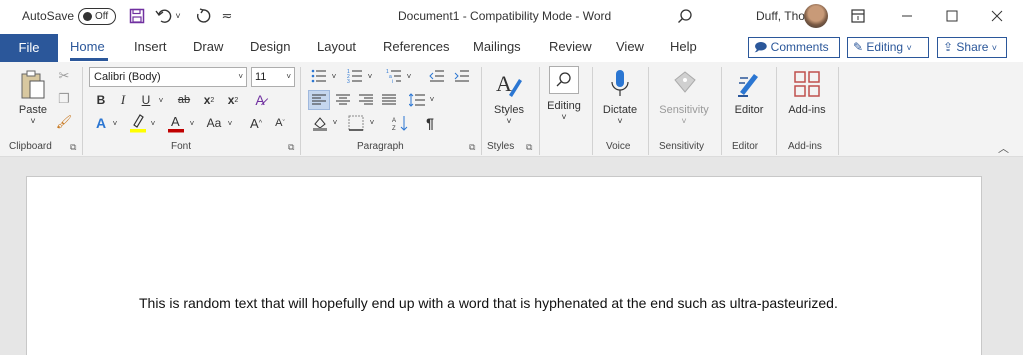 Image resolution: width=1023 pixels, height=355 pixels. I want to click on tab-file: File, so click(29, 48).